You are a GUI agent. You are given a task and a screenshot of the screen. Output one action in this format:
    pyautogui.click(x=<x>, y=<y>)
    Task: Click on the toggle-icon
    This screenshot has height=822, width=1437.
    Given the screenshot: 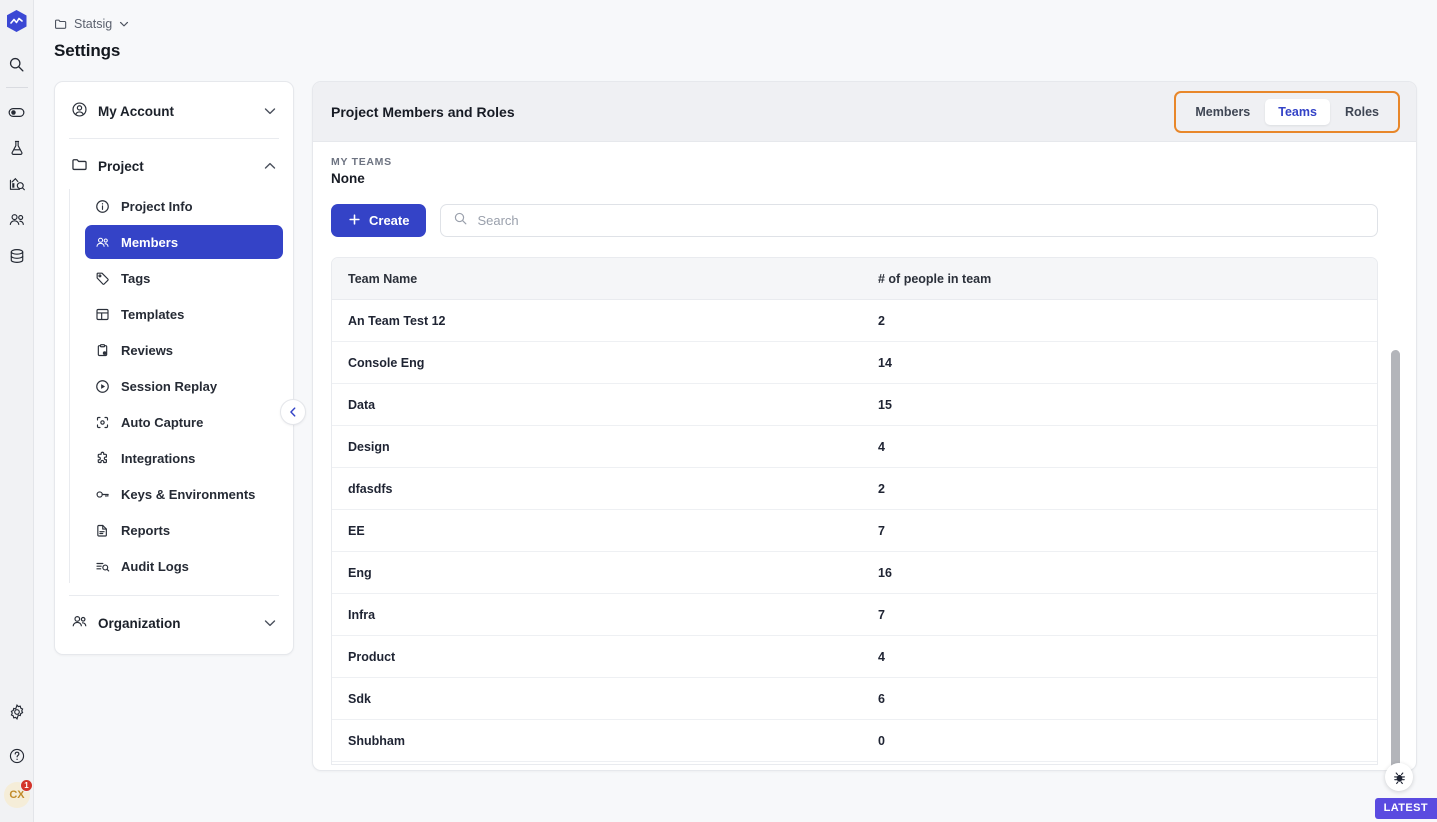 What is the action you would take?
    pyautogui.click(x=17, y=112)
    